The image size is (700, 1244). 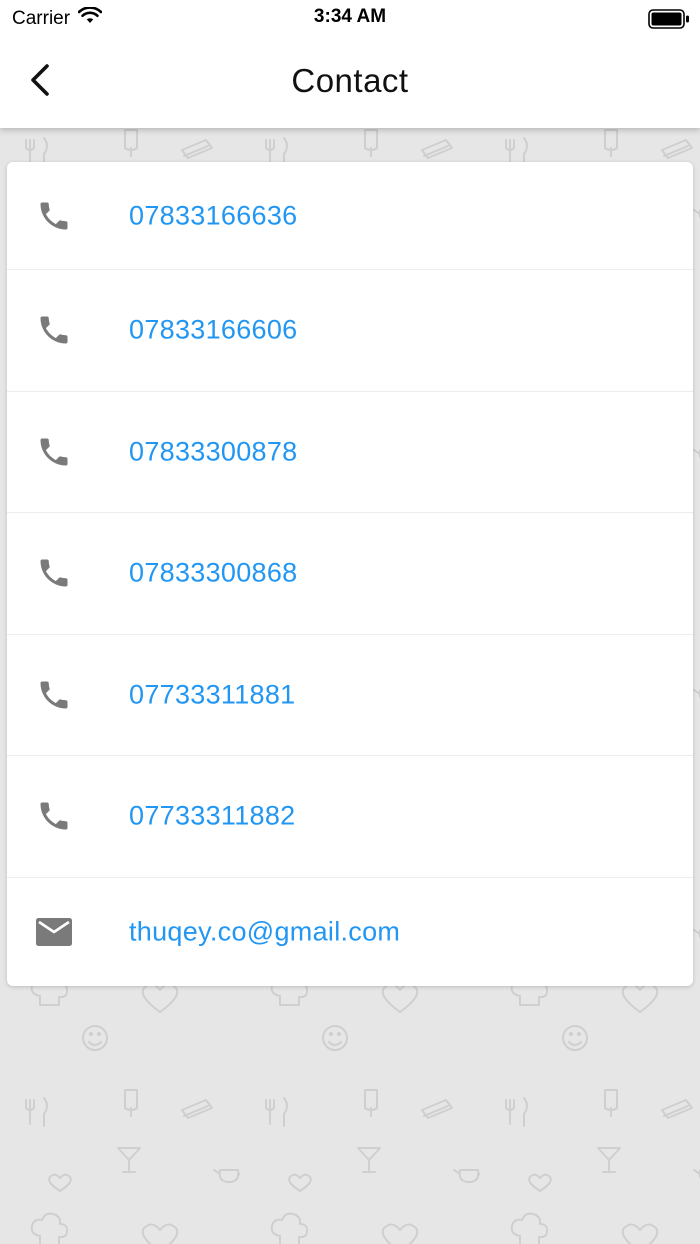 I want to click on phone-number-link: 07833300878, so click(x=213, y=451).